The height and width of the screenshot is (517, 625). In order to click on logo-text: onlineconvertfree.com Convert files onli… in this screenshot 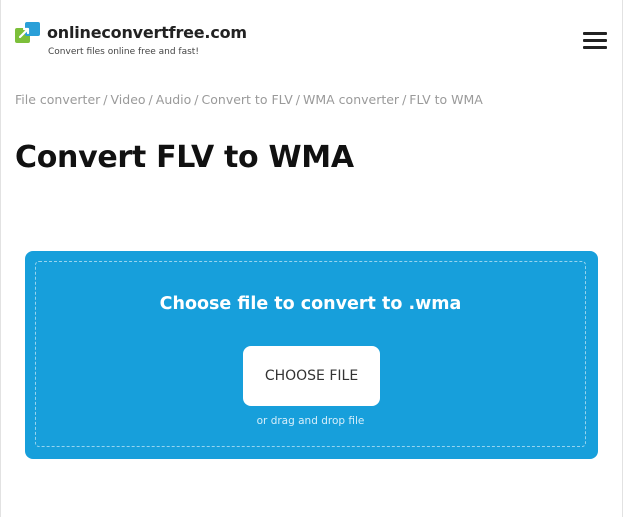, I will do `click(147, 39)`.